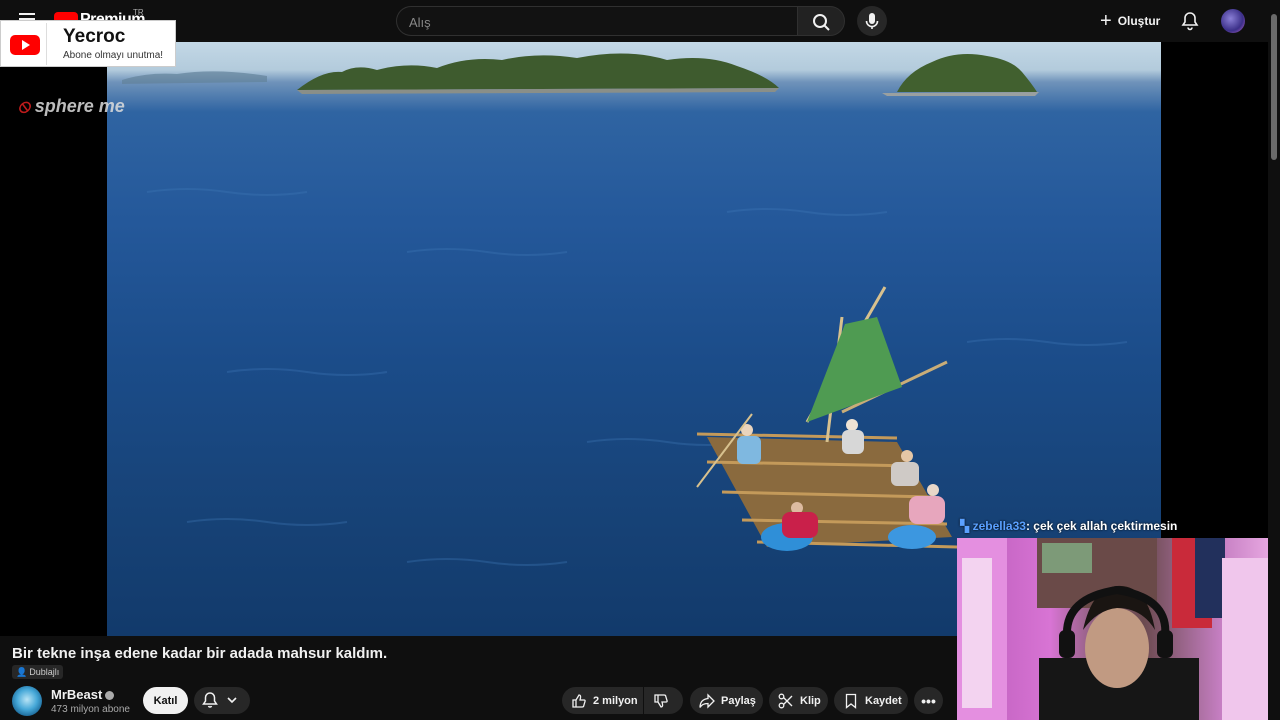 Image resolution: width=1280 pixels, height=720 pixels. I want to click on subscription-notifications-button, so click(222, 700).